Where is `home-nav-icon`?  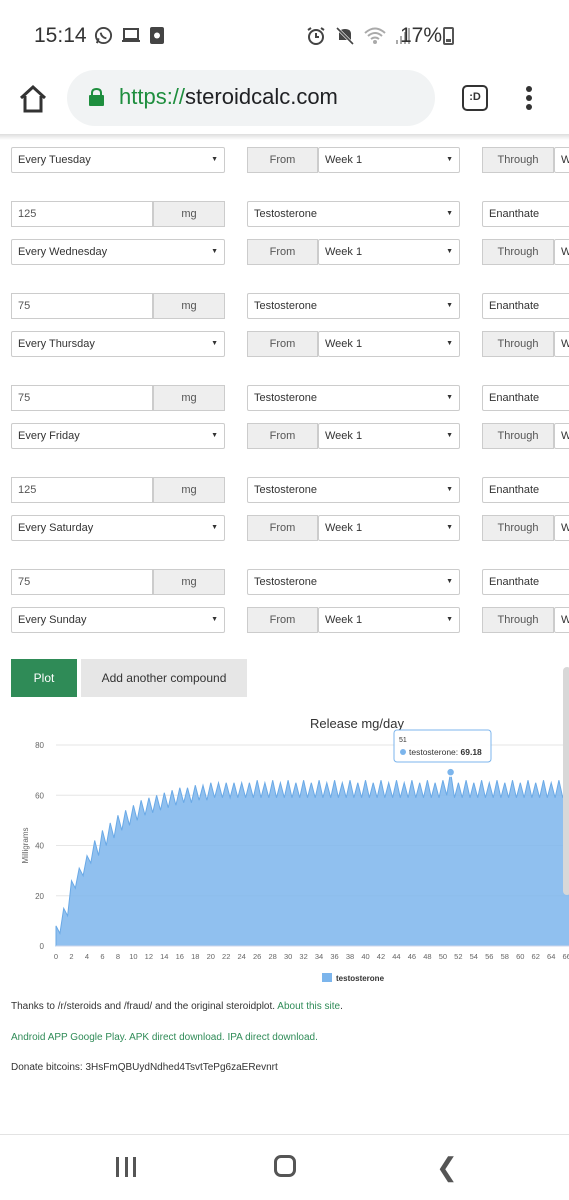 home-nav-icon is located at coordinates (285, 1166).